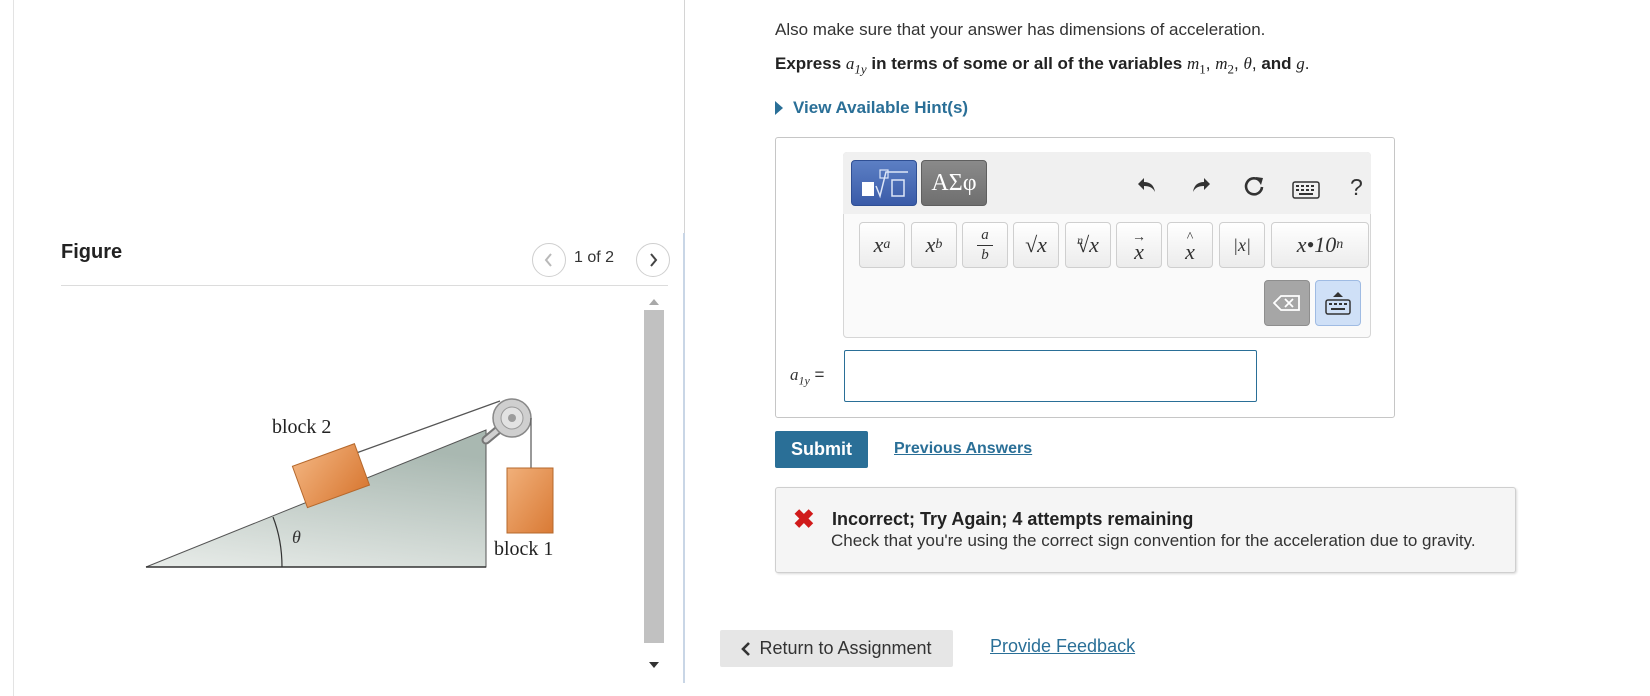  Describe the element at coordinates (930, 244) in the screenshot. I see `subscript-base: x` at that location.